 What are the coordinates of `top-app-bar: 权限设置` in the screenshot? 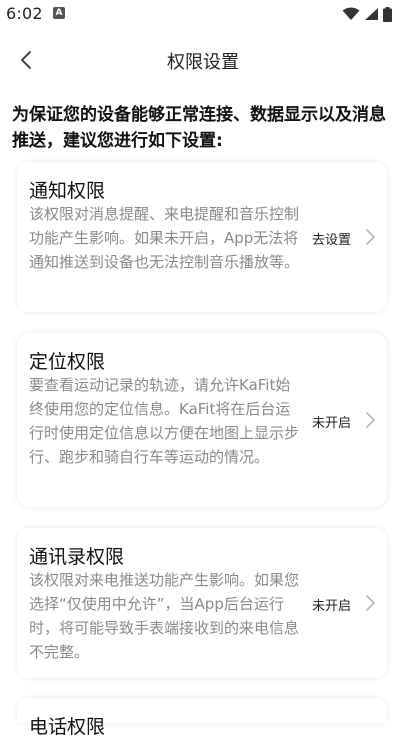 It's located at (203, 59).